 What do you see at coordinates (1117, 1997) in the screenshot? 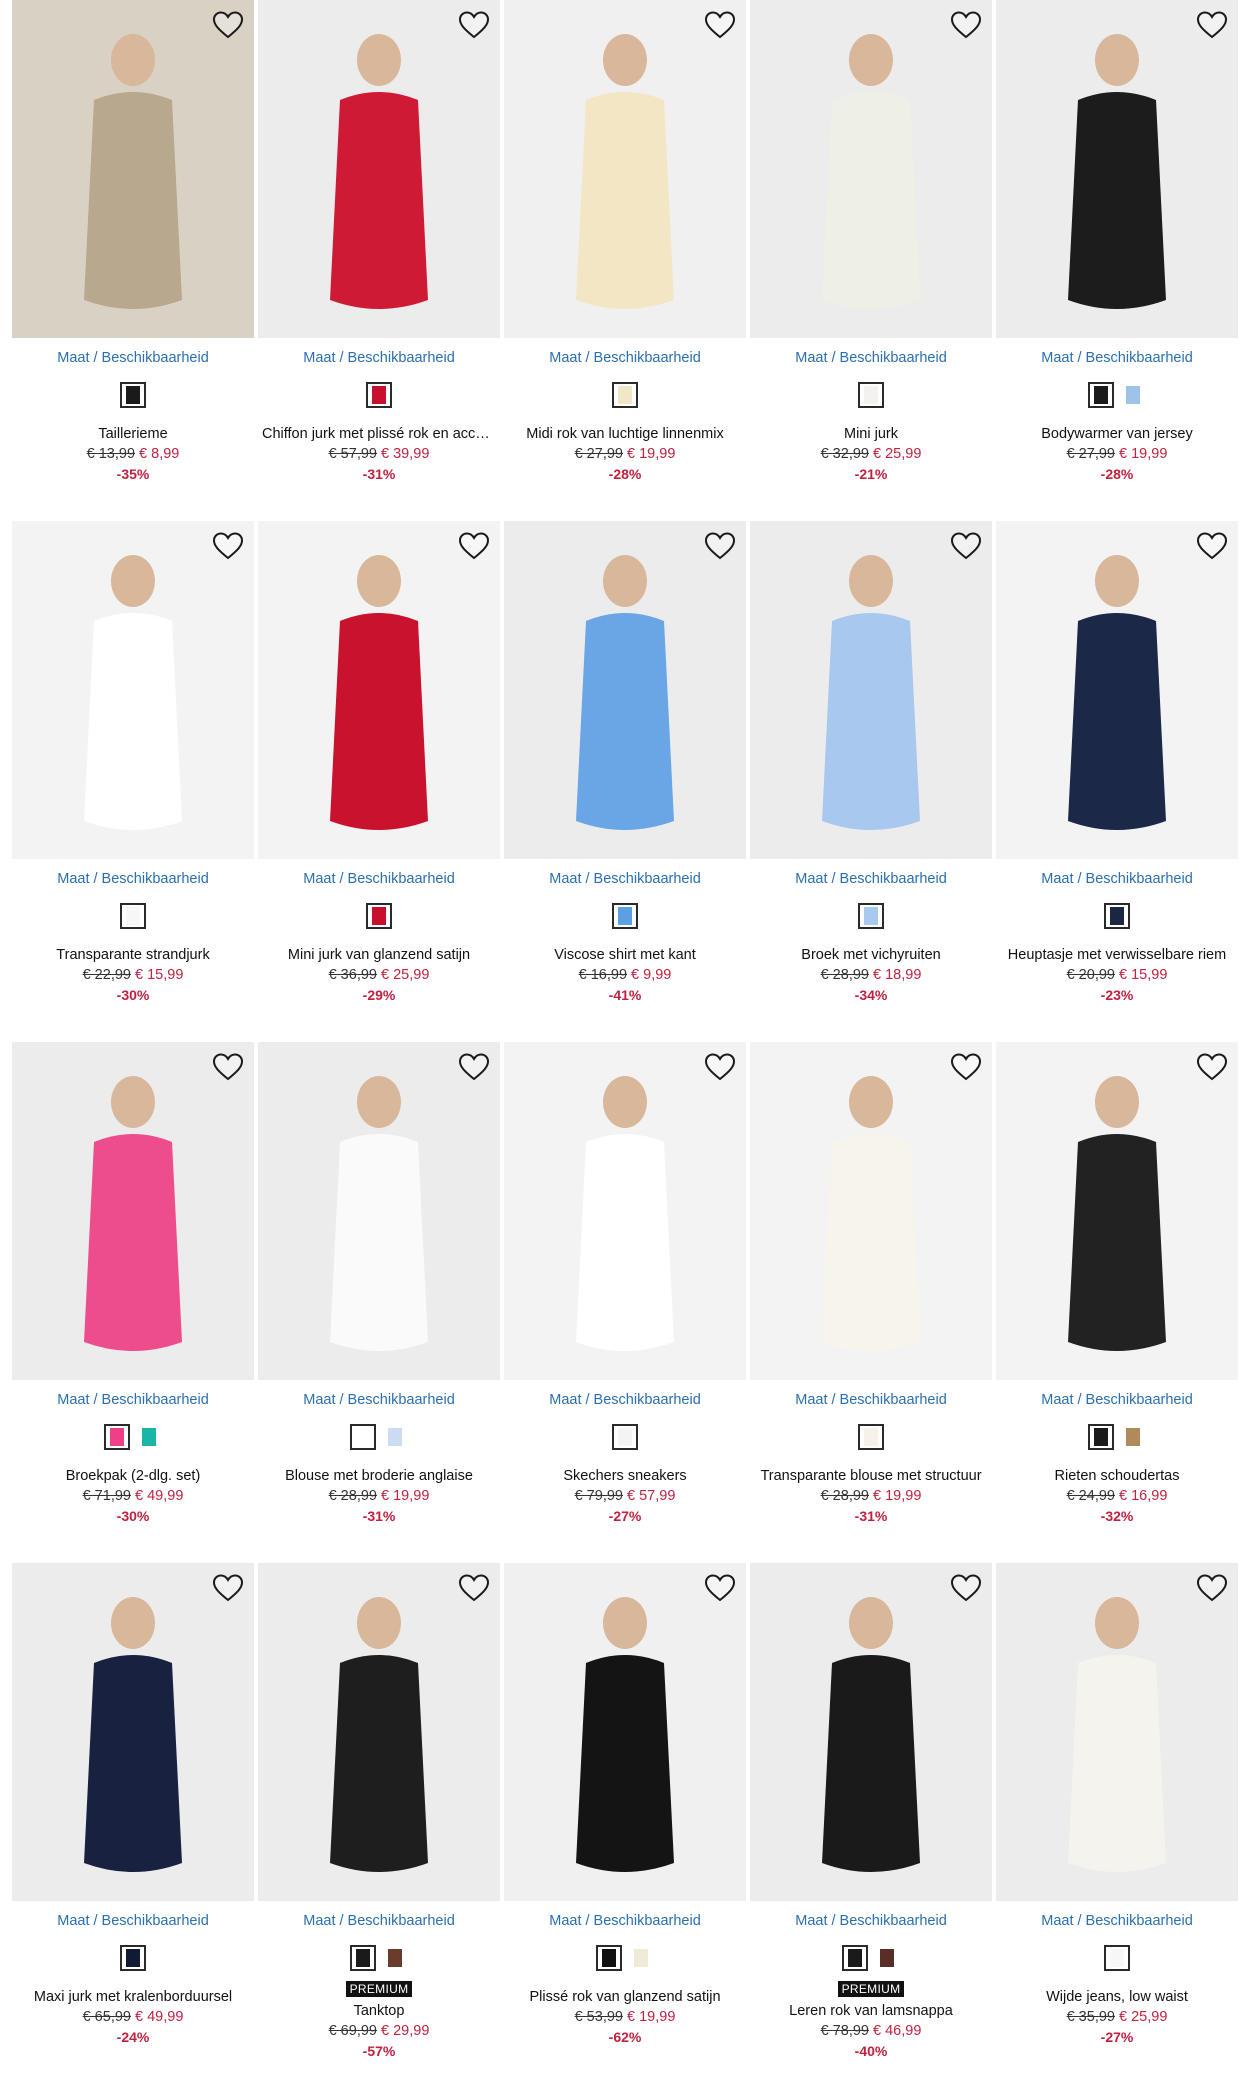
I see `product-name: Wijde jeans, low waist` at bounding box center [1117, 1997].